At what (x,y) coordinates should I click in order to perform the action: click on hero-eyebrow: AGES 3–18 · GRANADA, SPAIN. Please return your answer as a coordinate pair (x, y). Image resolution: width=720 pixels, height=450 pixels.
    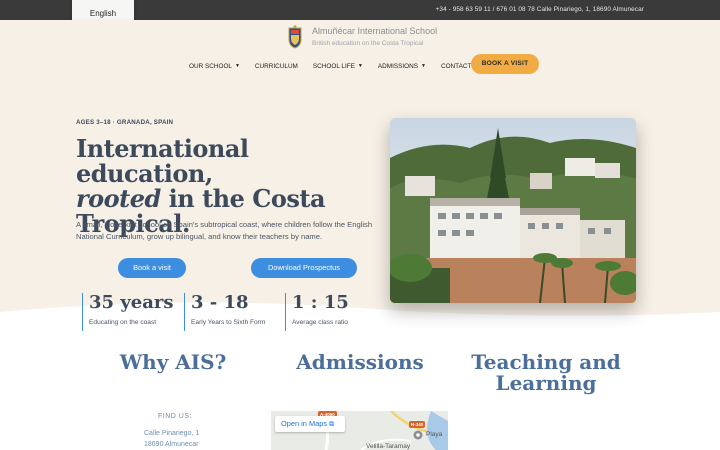
    Looking at the image, I should click on (125, 122).